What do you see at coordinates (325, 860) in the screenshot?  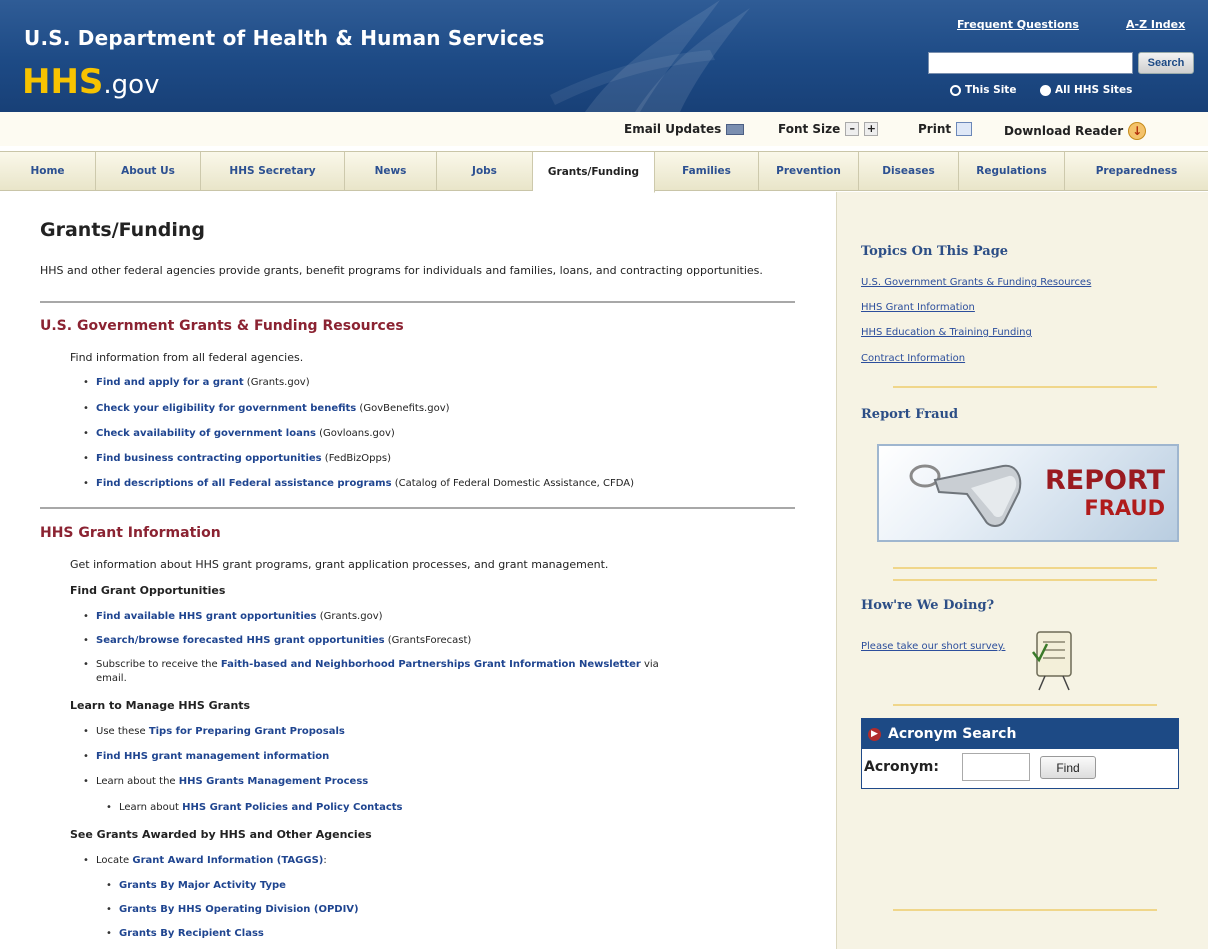 I see `list-item-text: :` at bounding box center [325, 860].